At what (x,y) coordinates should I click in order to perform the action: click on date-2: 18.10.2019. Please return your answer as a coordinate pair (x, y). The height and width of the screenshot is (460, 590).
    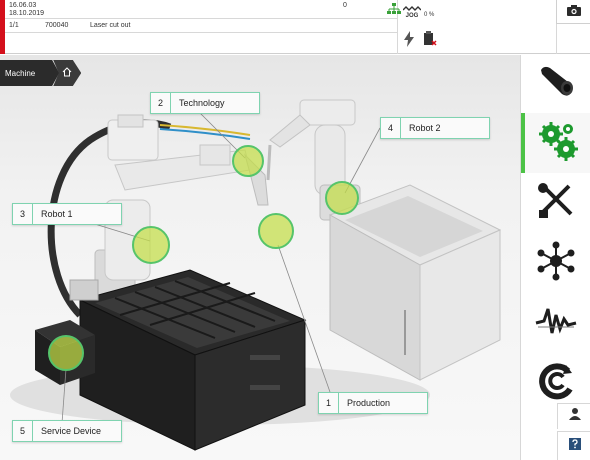
    Looking at the image, I should click on (27, 13).